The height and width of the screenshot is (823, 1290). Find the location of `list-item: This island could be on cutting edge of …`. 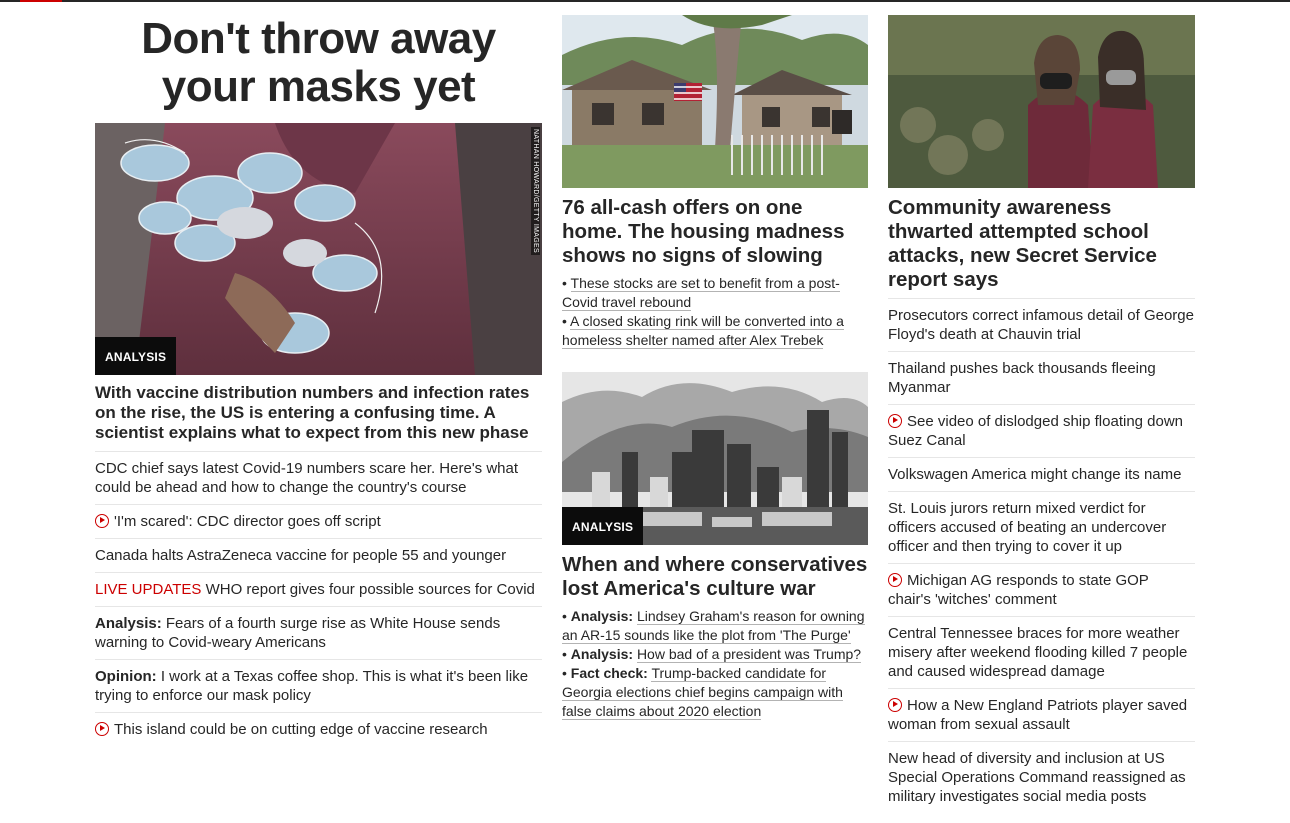

list-item: This island could be on cutting edge of … is located at coordinates (318, 729).